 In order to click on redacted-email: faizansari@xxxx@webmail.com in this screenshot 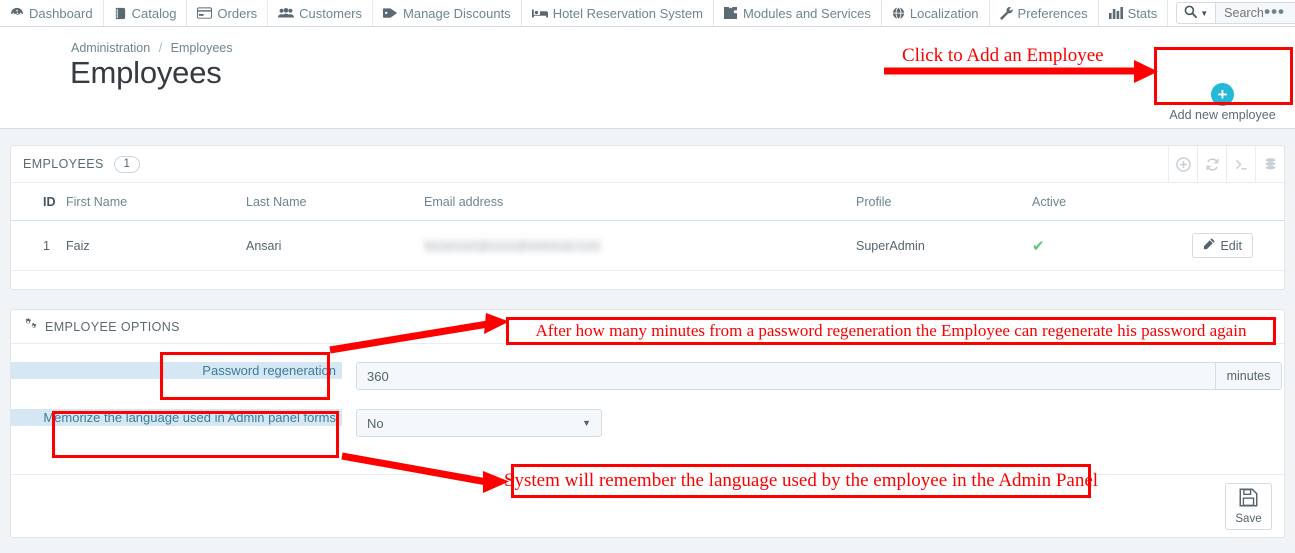, I will do `click(512, 245)`.